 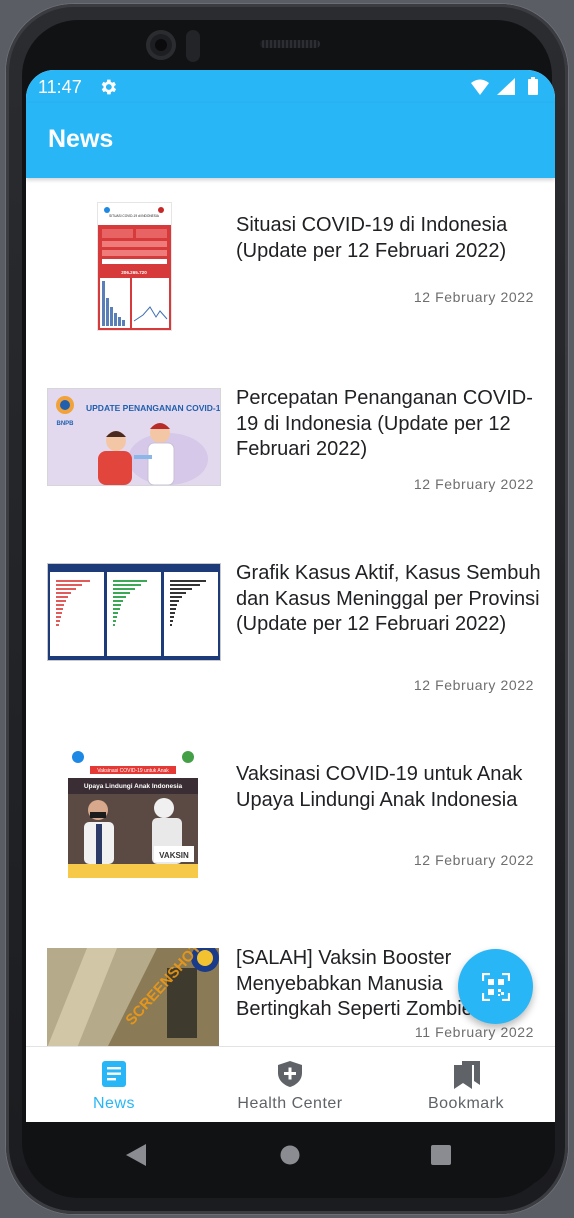 I want to click on battery-icon, so click(x=533, y=86).